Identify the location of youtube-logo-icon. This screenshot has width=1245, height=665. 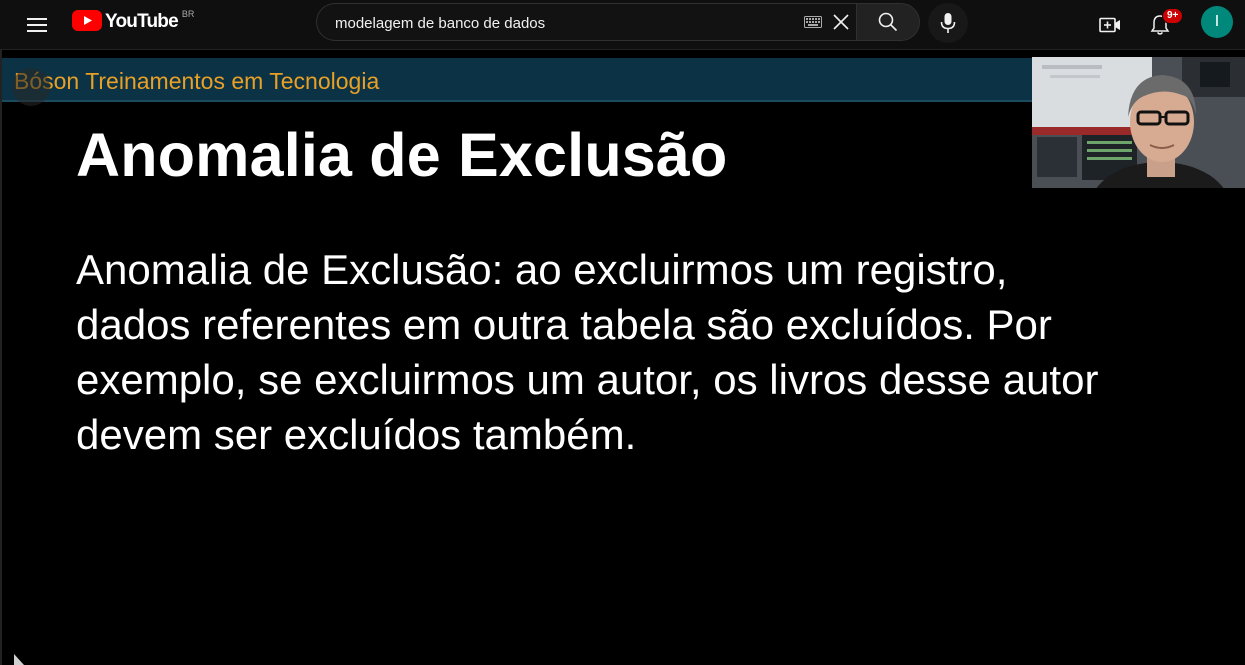
(87, 20).